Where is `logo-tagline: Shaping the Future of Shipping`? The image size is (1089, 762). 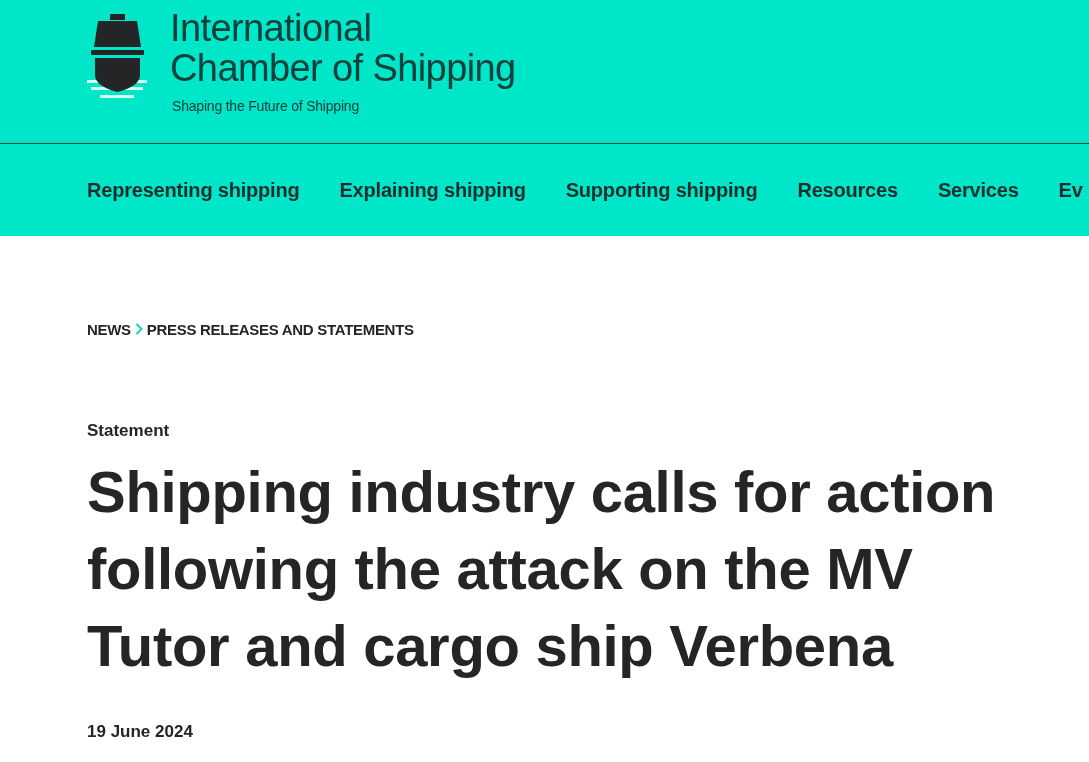 logo-tagline: Shaping the Future of Shipping is located at coordinates (266, 106).